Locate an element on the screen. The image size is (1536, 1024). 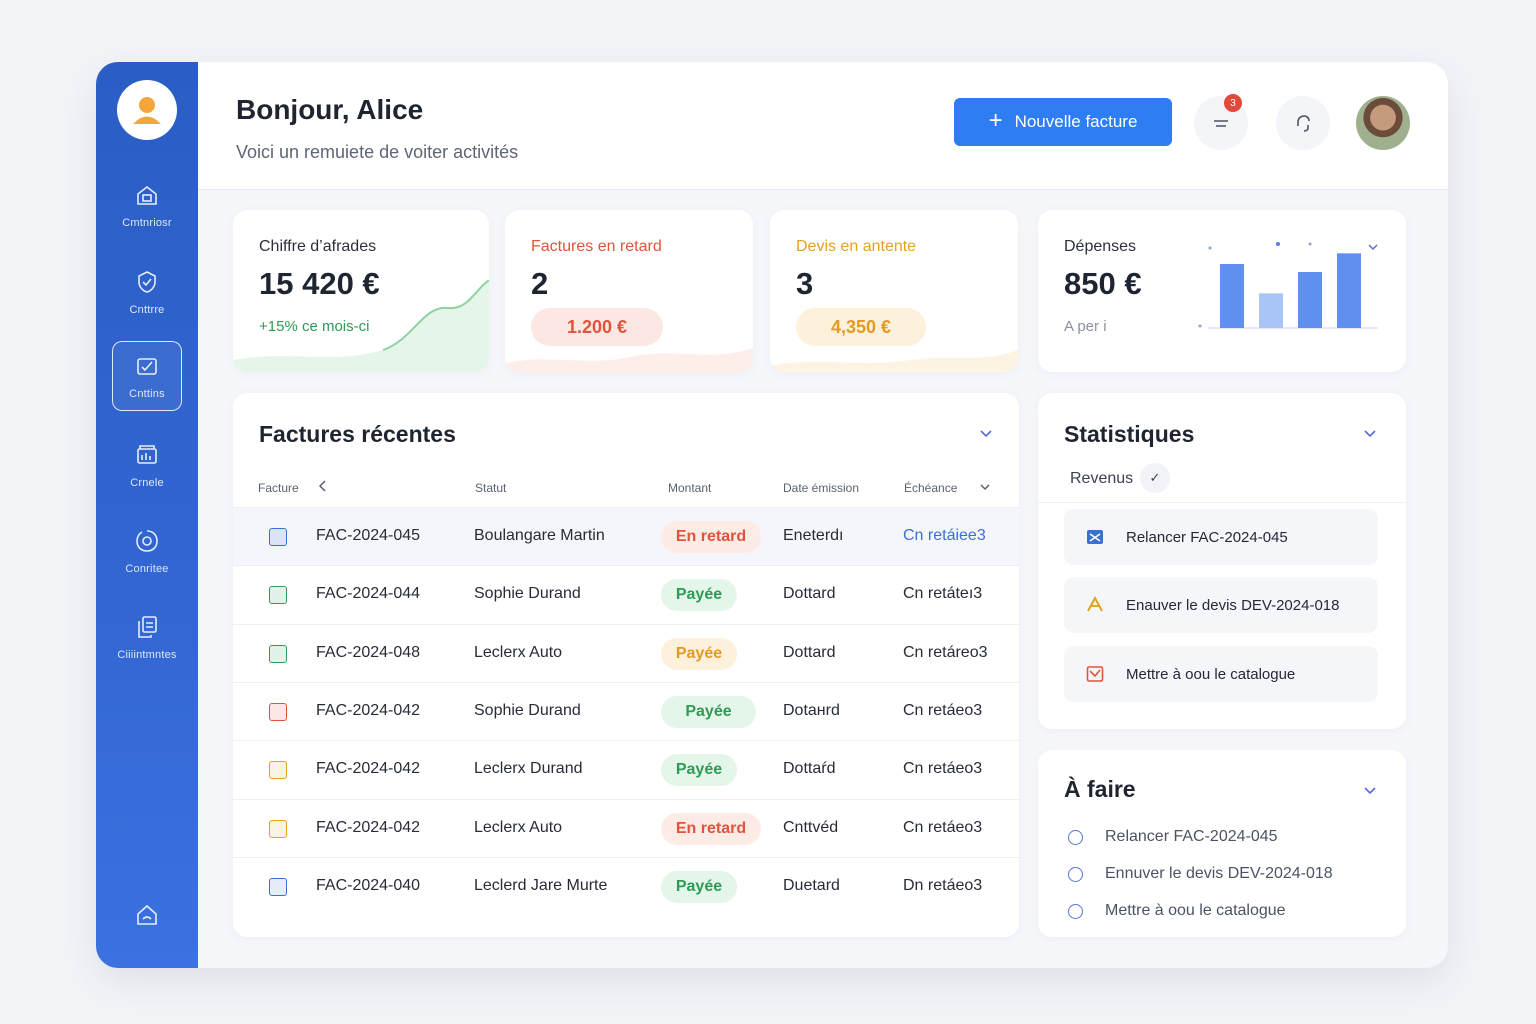
late-invoices-card: Factures en retard 2 1.200 € is located at coordinates (629, 291).